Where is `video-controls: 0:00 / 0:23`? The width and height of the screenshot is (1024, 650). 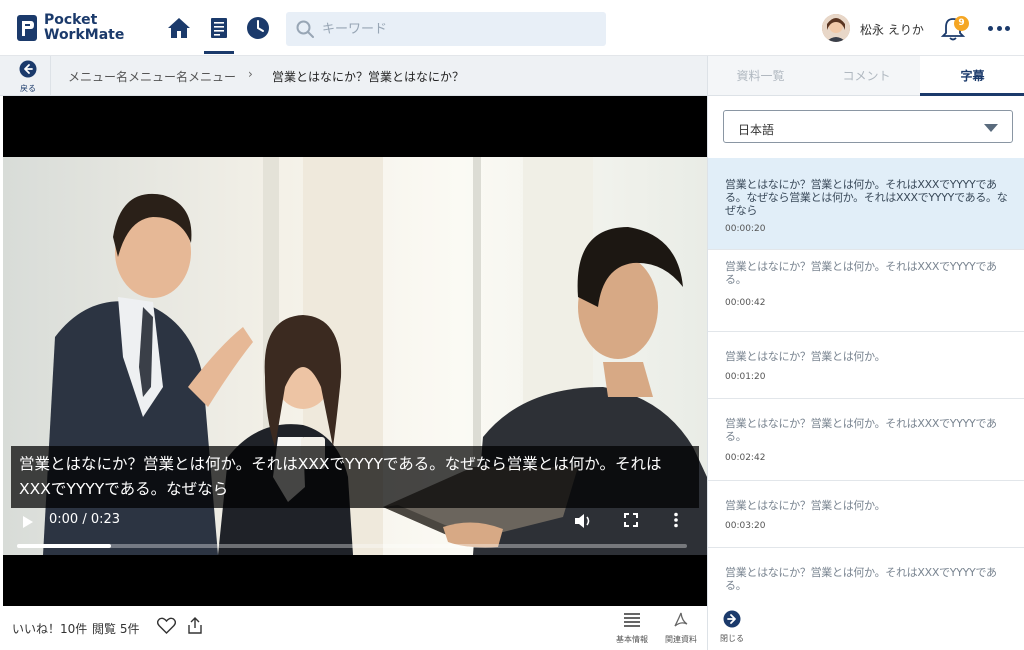 video-controls: 0:00 / 0:23 is located at coordinates (355, 529).